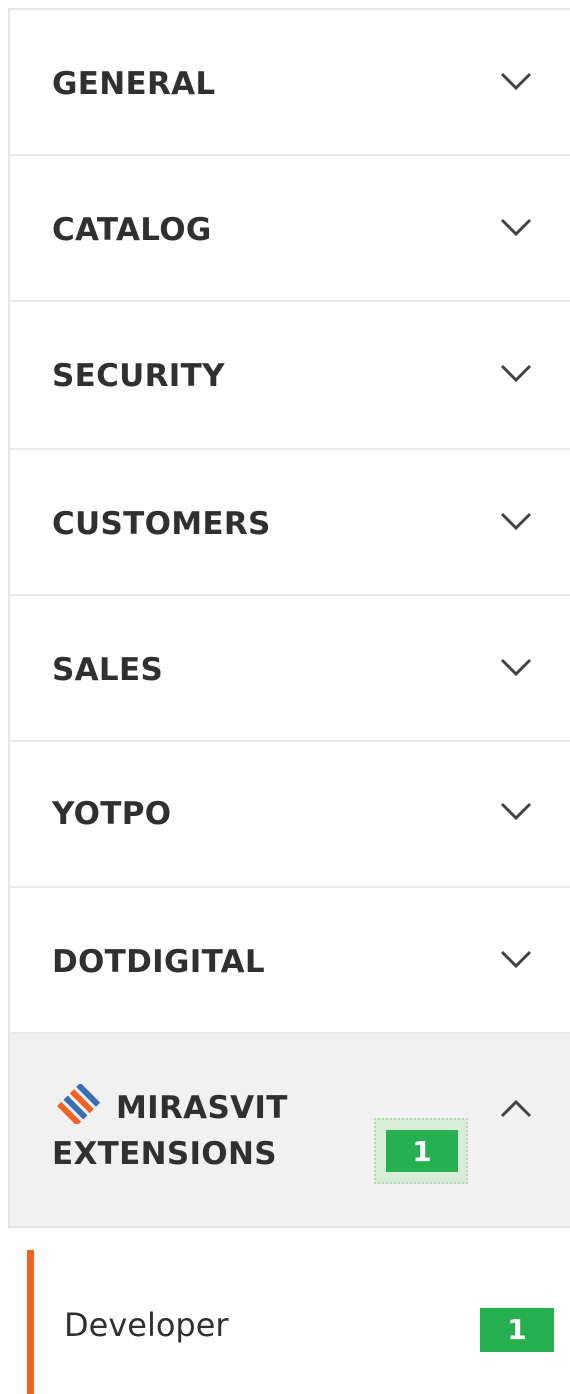 The width and height of the screenshot is (570, 1394). I want to click on section-title-line1: MIRASVIT, so click(202, 1108).